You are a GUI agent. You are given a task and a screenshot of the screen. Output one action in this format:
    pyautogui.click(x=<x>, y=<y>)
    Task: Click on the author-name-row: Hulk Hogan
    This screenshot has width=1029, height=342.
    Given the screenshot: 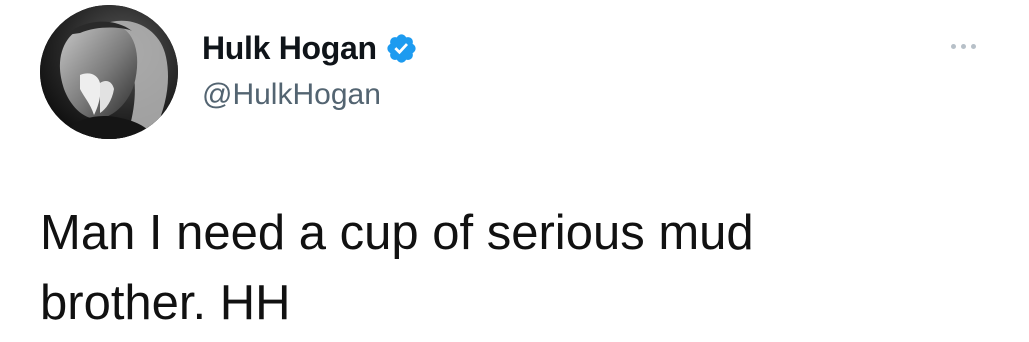 What is the action you would take?
    pyautogui.click(x=310, y=48)
    